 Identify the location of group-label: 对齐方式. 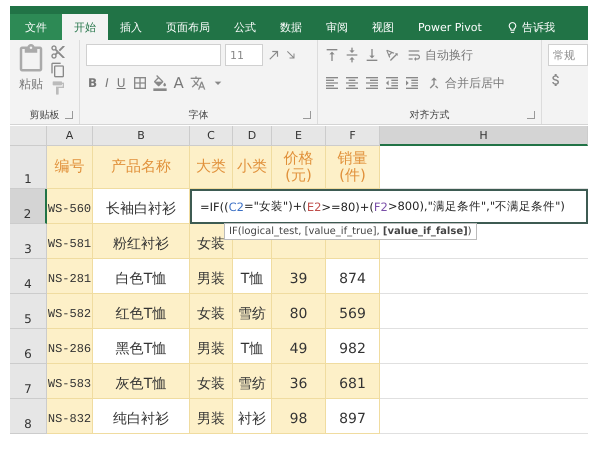
(430, 115).